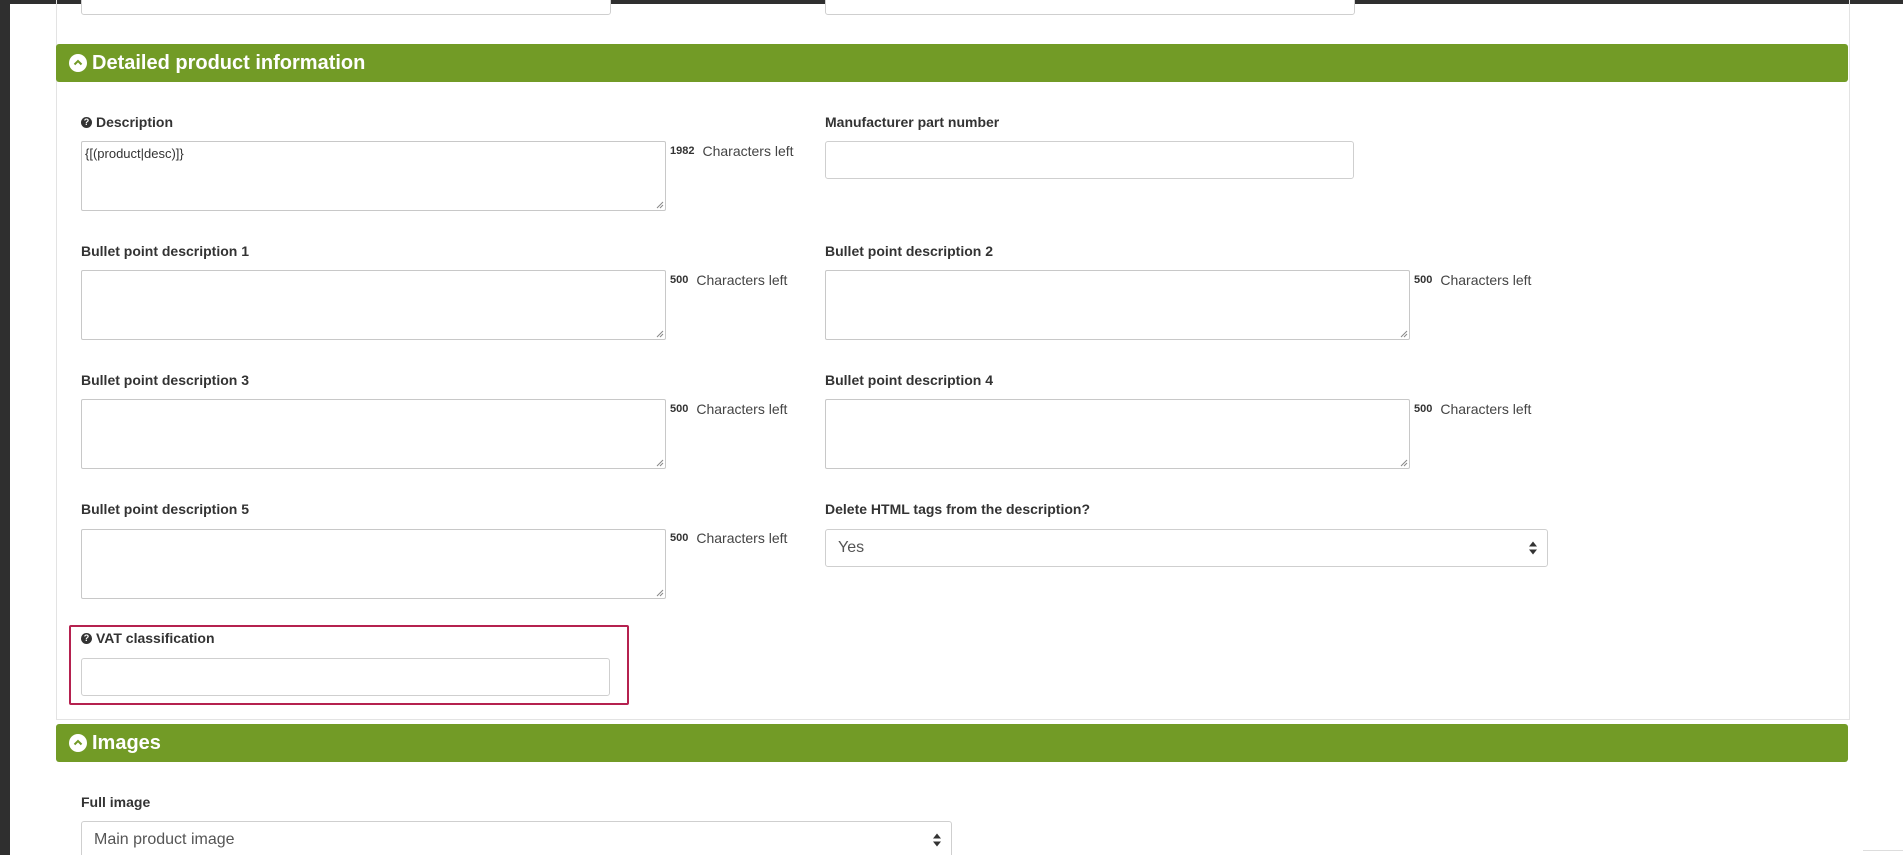 The image size is (1903, 855). I want to click on full-image-label: Full image, so click(115, 802).